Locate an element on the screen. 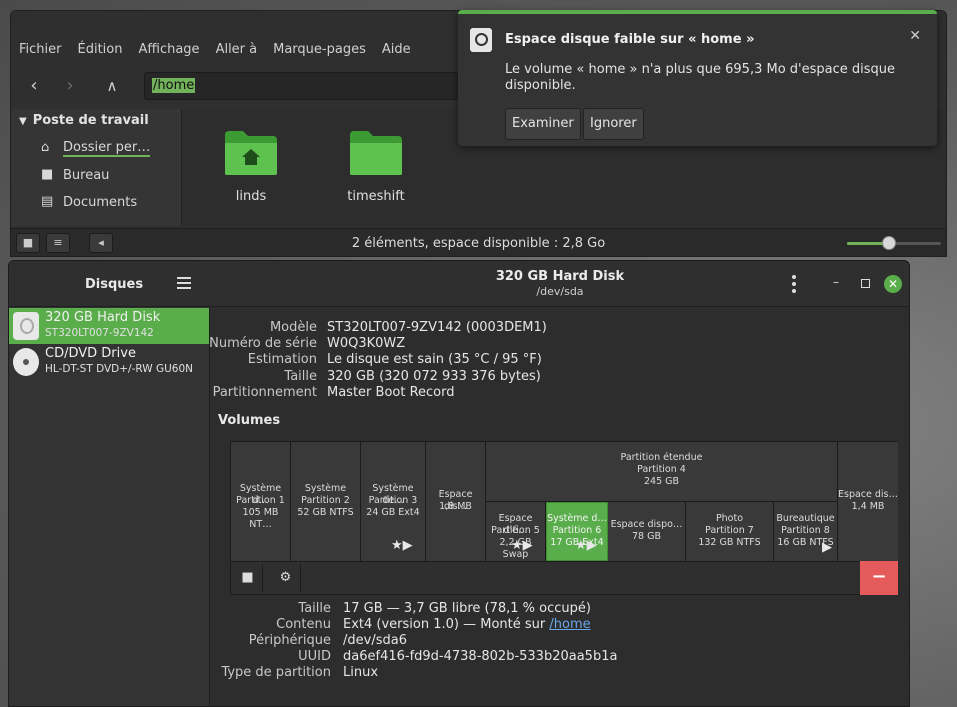  drive-model: HL-DT-ST DVD+/-RW GU60N is located at coordinates (119, 369).